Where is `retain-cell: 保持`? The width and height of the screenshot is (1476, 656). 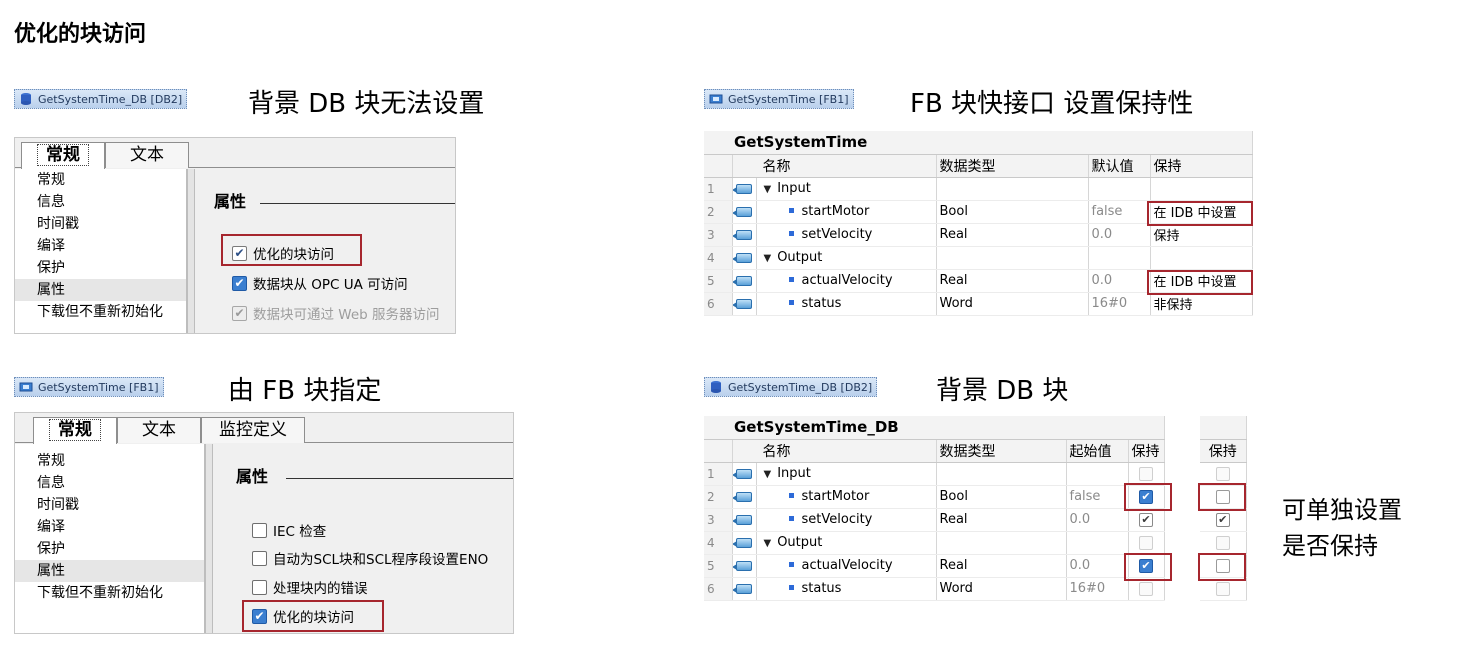
retain-cell: 保持 is located at coordinates (1201, 235).